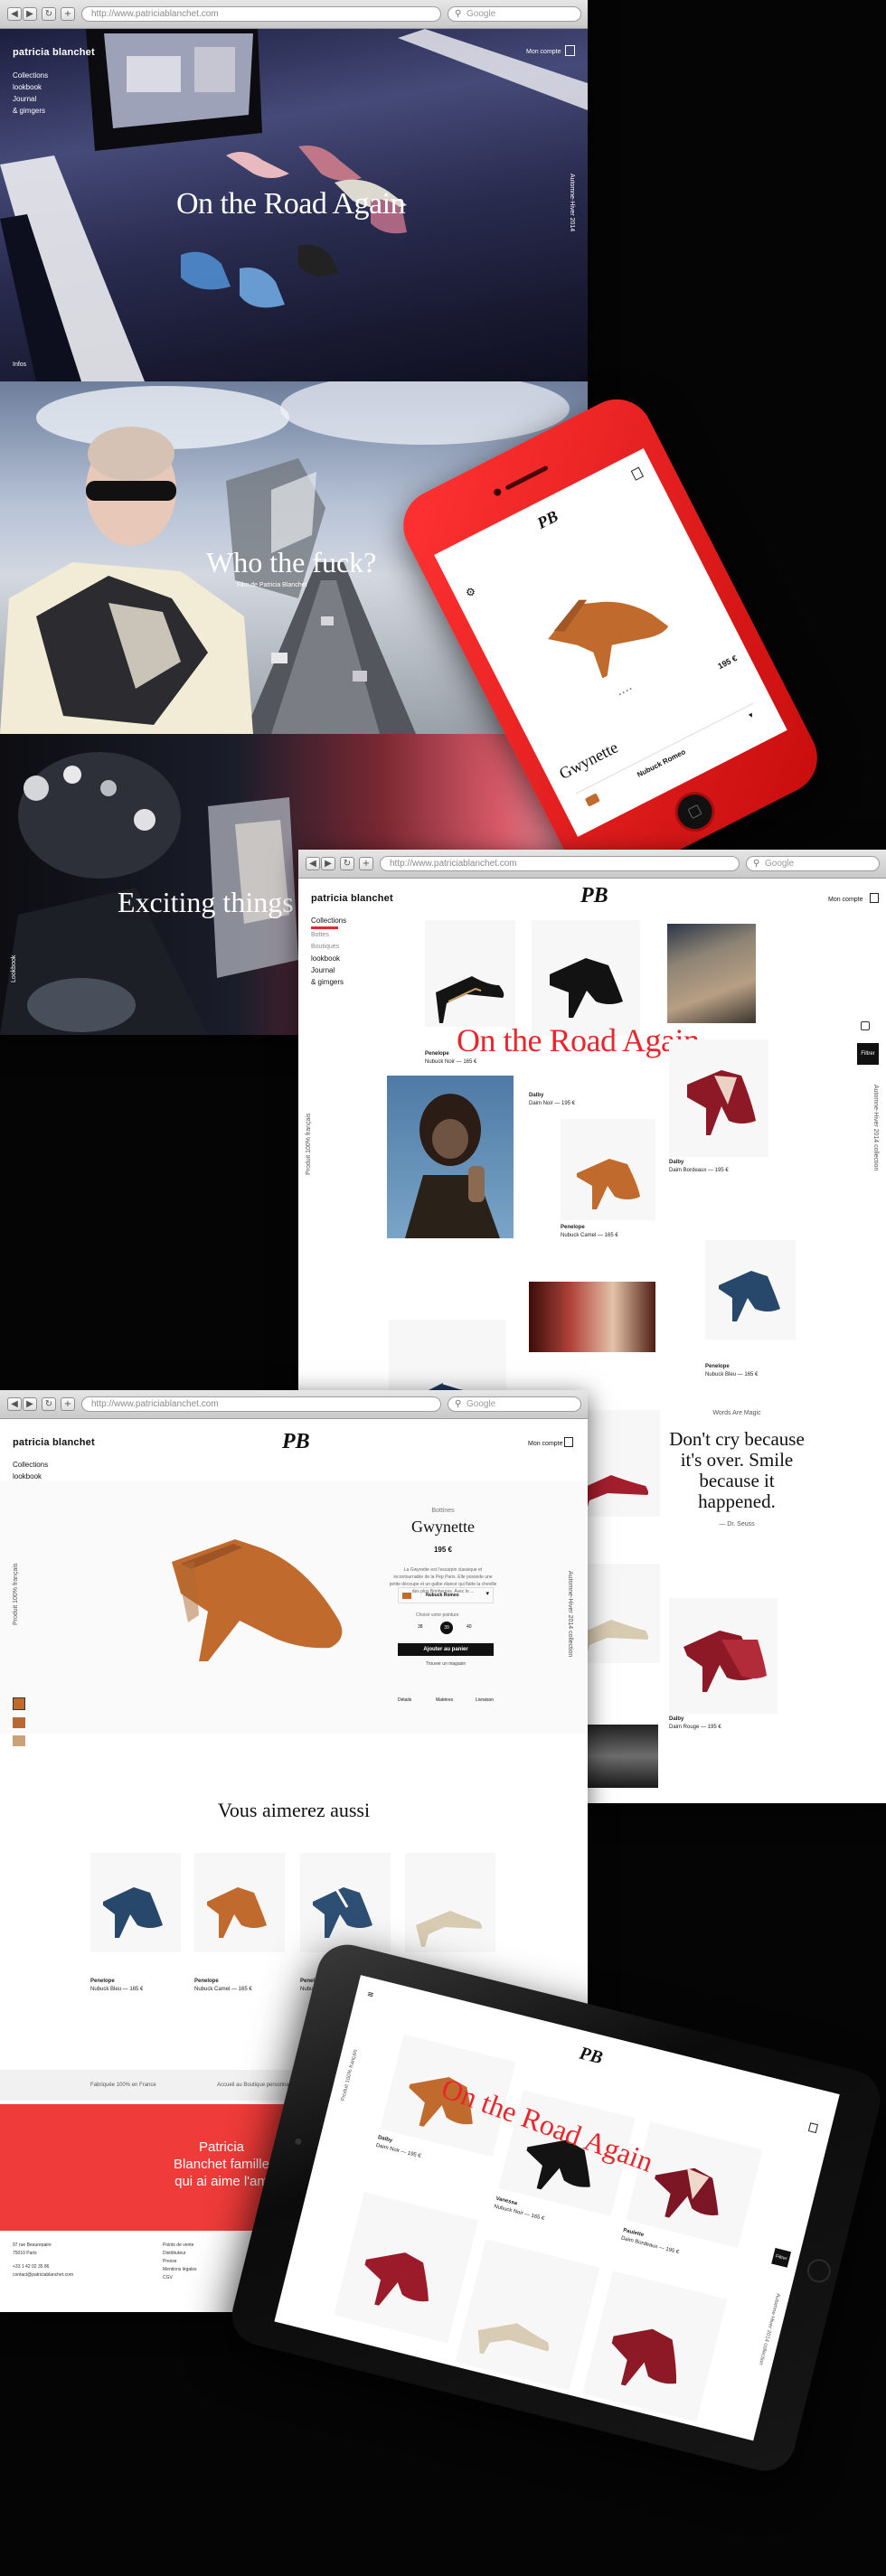 This screenshot has width=886, height=2576. Describe the element at coordinates (547, 520) in the screenshot. I see `phone-monogram: PB` at that location.